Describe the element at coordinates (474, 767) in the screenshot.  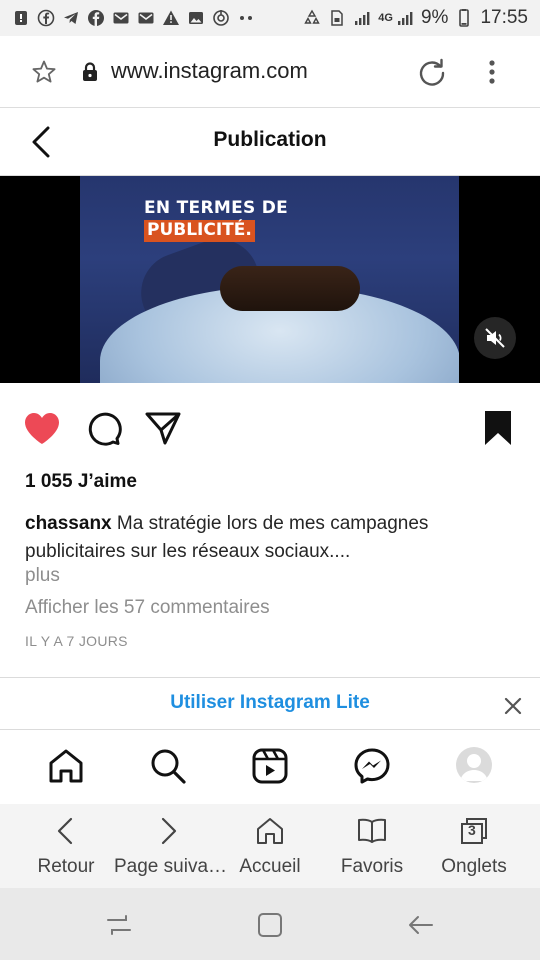
I see `avatar-placeholder-icon` at that location.